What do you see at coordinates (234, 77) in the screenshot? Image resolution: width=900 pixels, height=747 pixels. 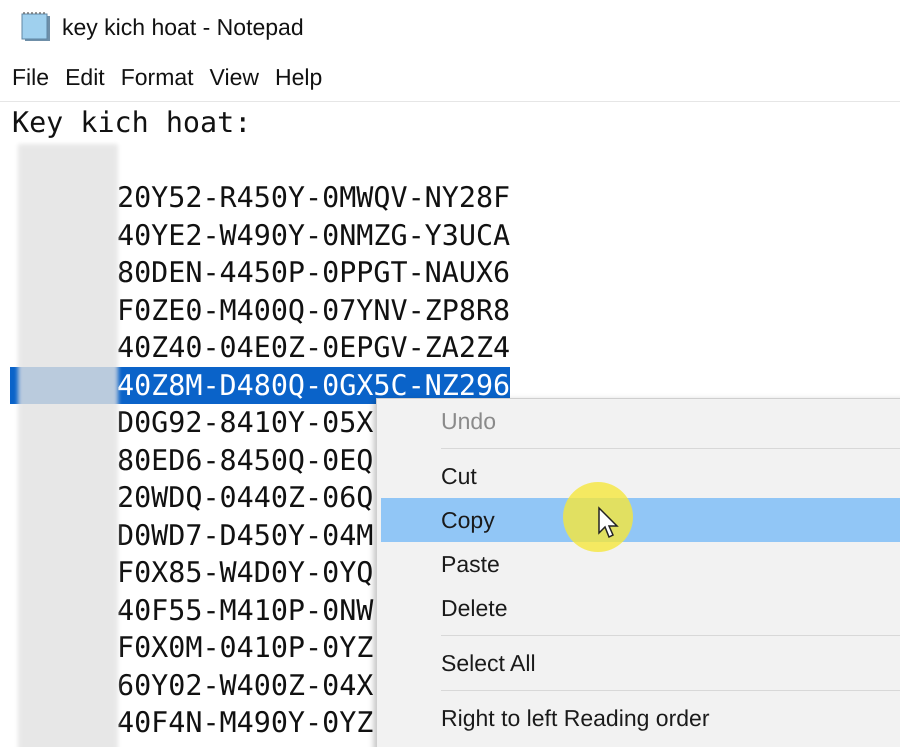 I see `menu-item: View` at bounding box center [234, 77].